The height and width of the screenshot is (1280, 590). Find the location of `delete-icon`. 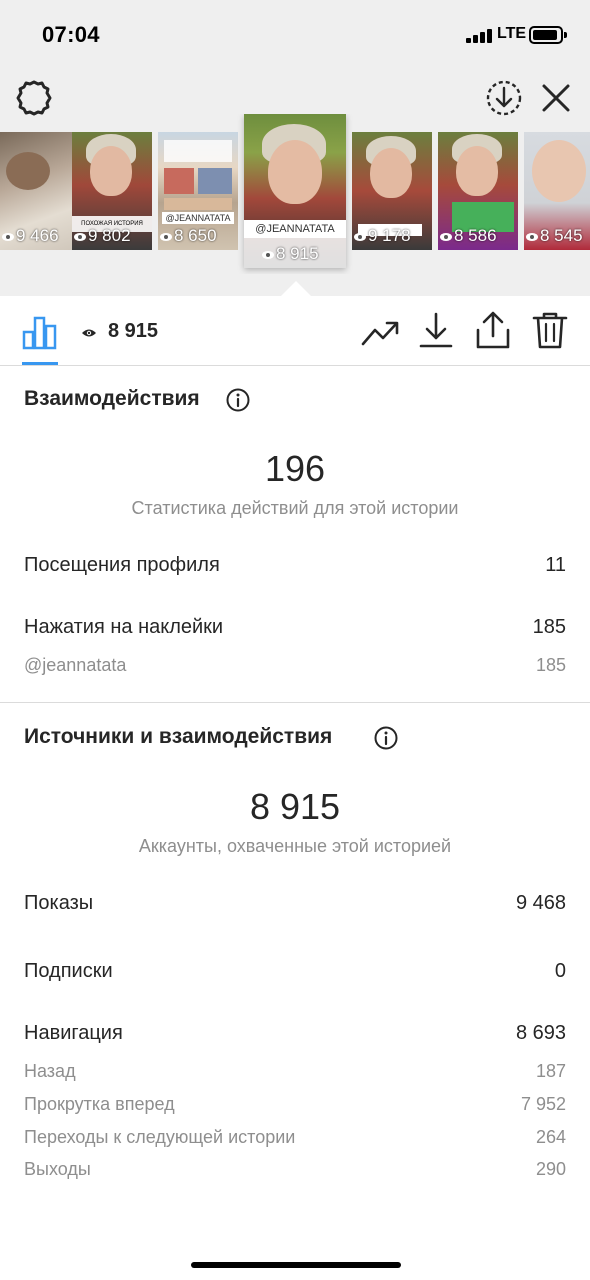

delete-icon is located at coordinates (550, 330).